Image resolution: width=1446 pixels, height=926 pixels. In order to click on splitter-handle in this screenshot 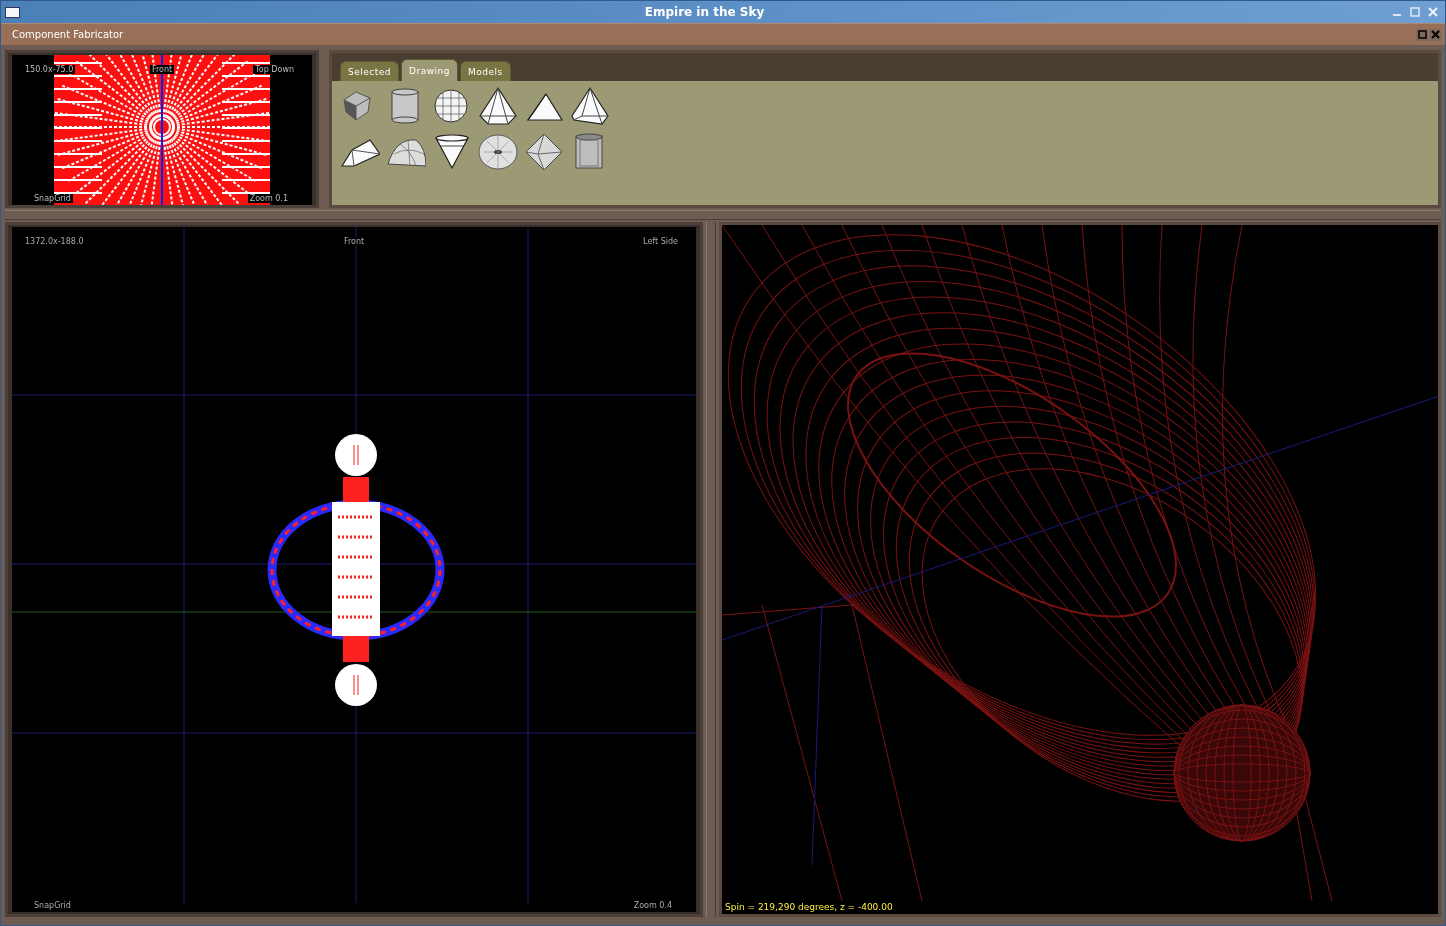, I will do `click(711, 569)`.